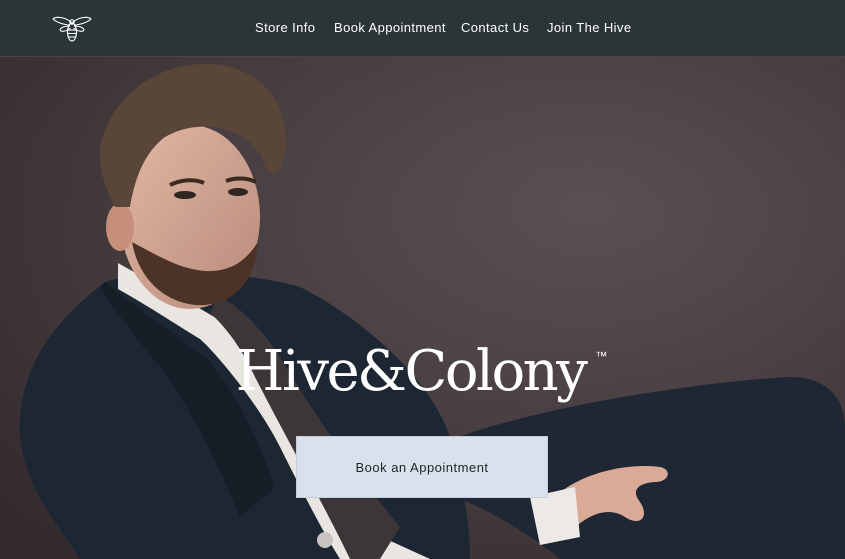 This screenshot has height=559, width=845. Describe the element at coordinates (411, 371) in the screenshot. I see `brand-wordmark: Hive&Colony` at that location.